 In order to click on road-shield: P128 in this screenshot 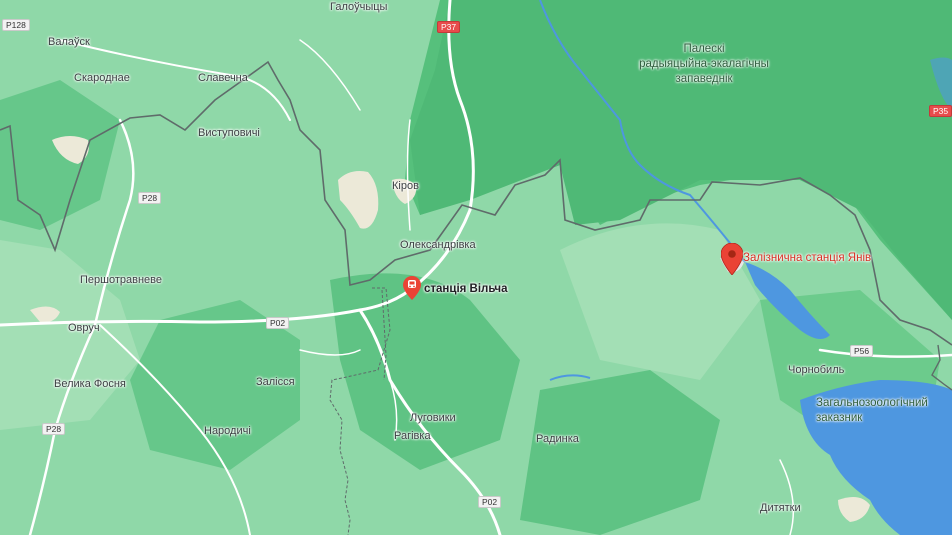, I will do `click(16, 25)`.